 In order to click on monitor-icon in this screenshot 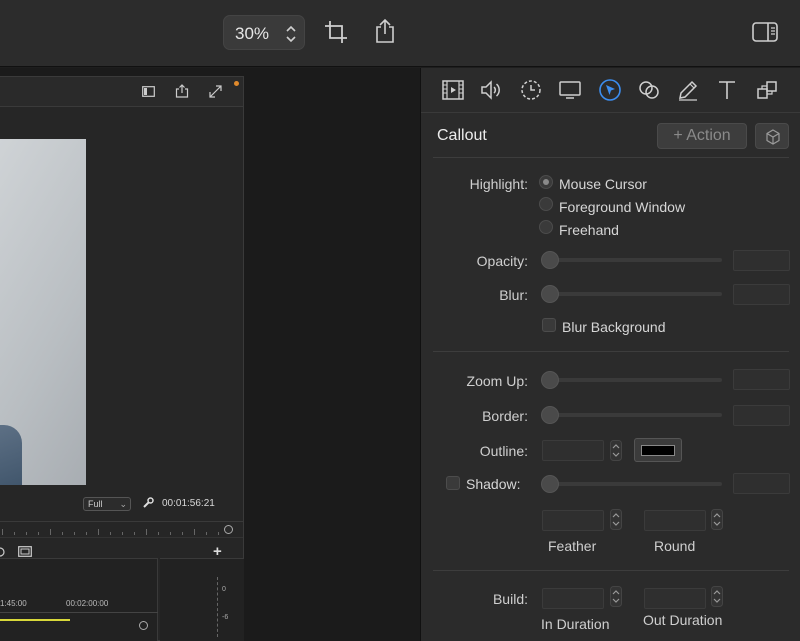, I will do `click(570, 90)`.